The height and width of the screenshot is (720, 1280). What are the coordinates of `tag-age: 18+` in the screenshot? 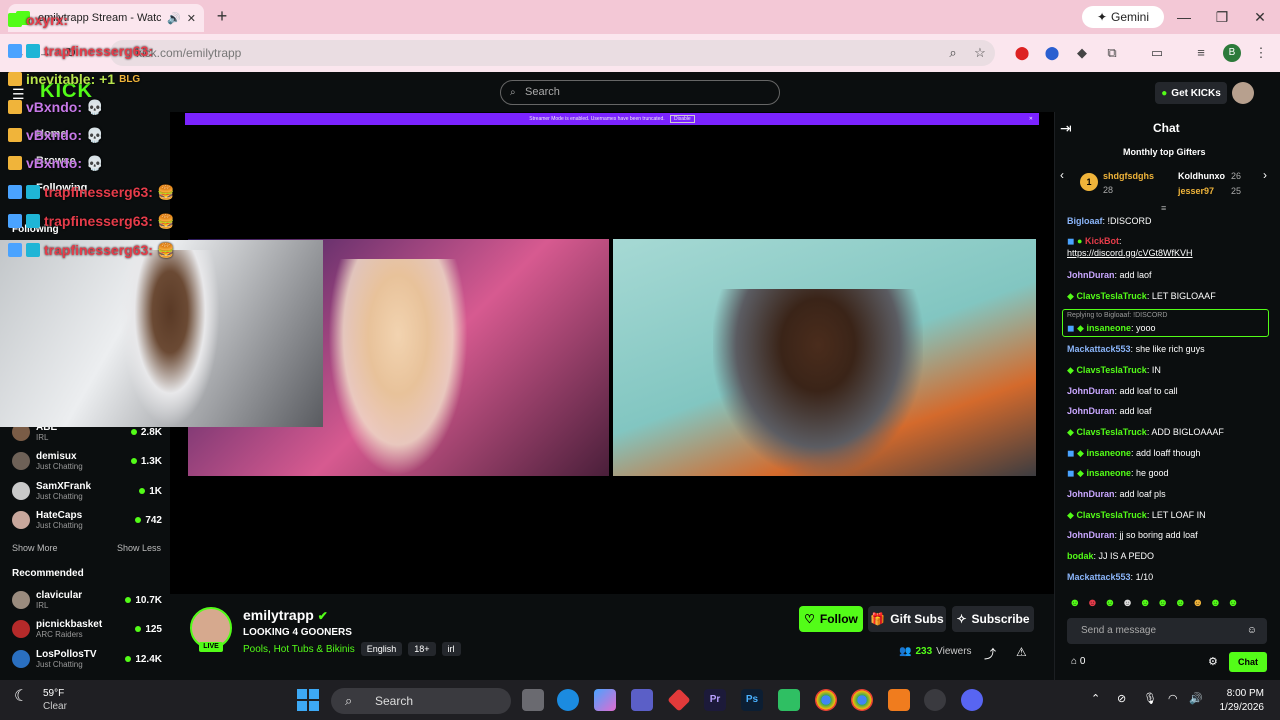 It's located at (422, 649).